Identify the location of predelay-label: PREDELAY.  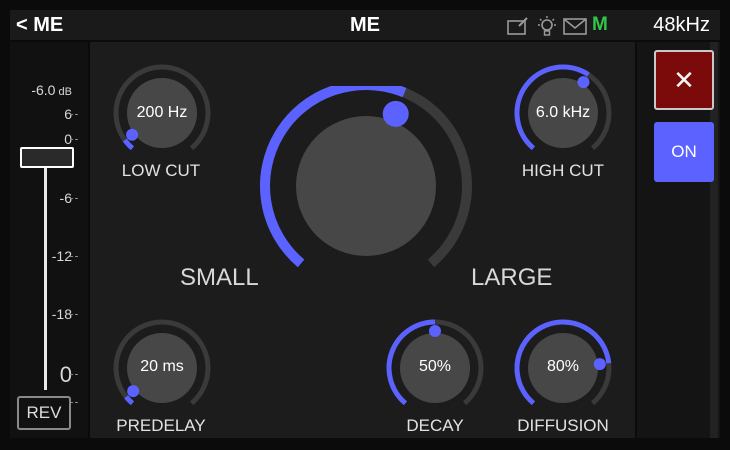
(161, 425).